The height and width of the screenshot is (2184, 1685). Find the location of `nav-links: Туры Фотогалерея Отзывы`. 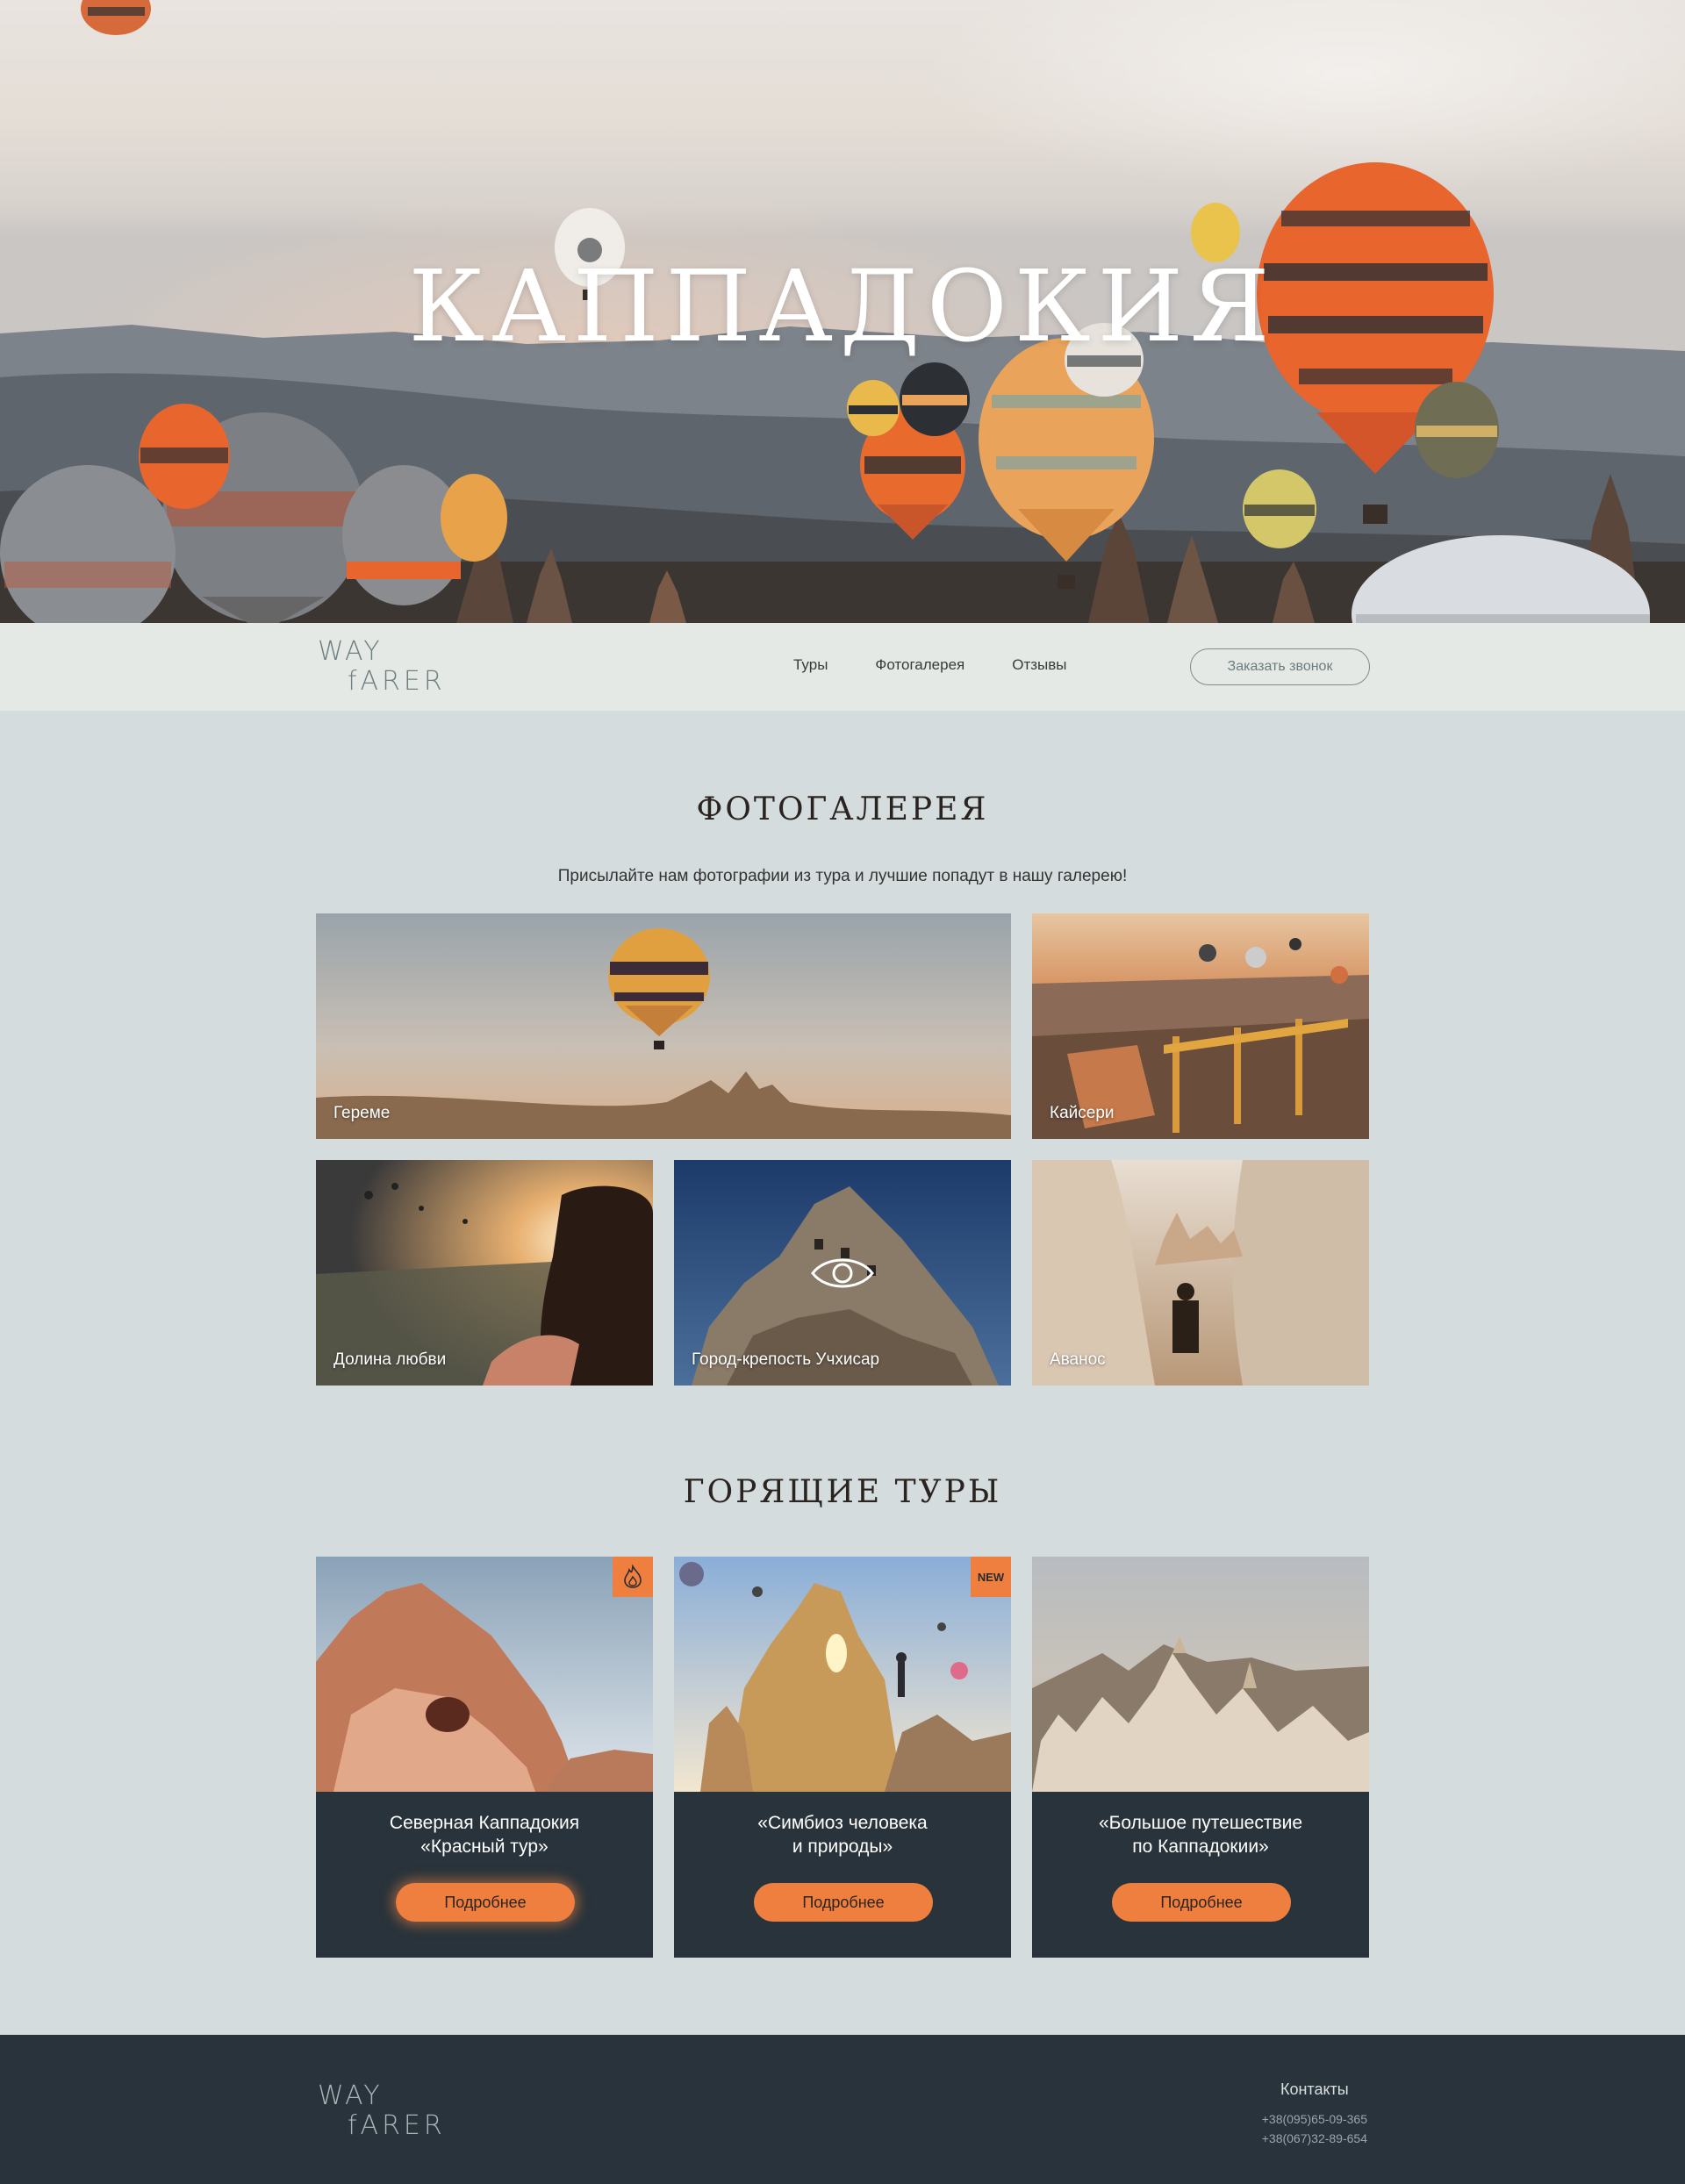

nav-links: Туры Фотогалерея Отзывы is located at coordinates (930, 665).